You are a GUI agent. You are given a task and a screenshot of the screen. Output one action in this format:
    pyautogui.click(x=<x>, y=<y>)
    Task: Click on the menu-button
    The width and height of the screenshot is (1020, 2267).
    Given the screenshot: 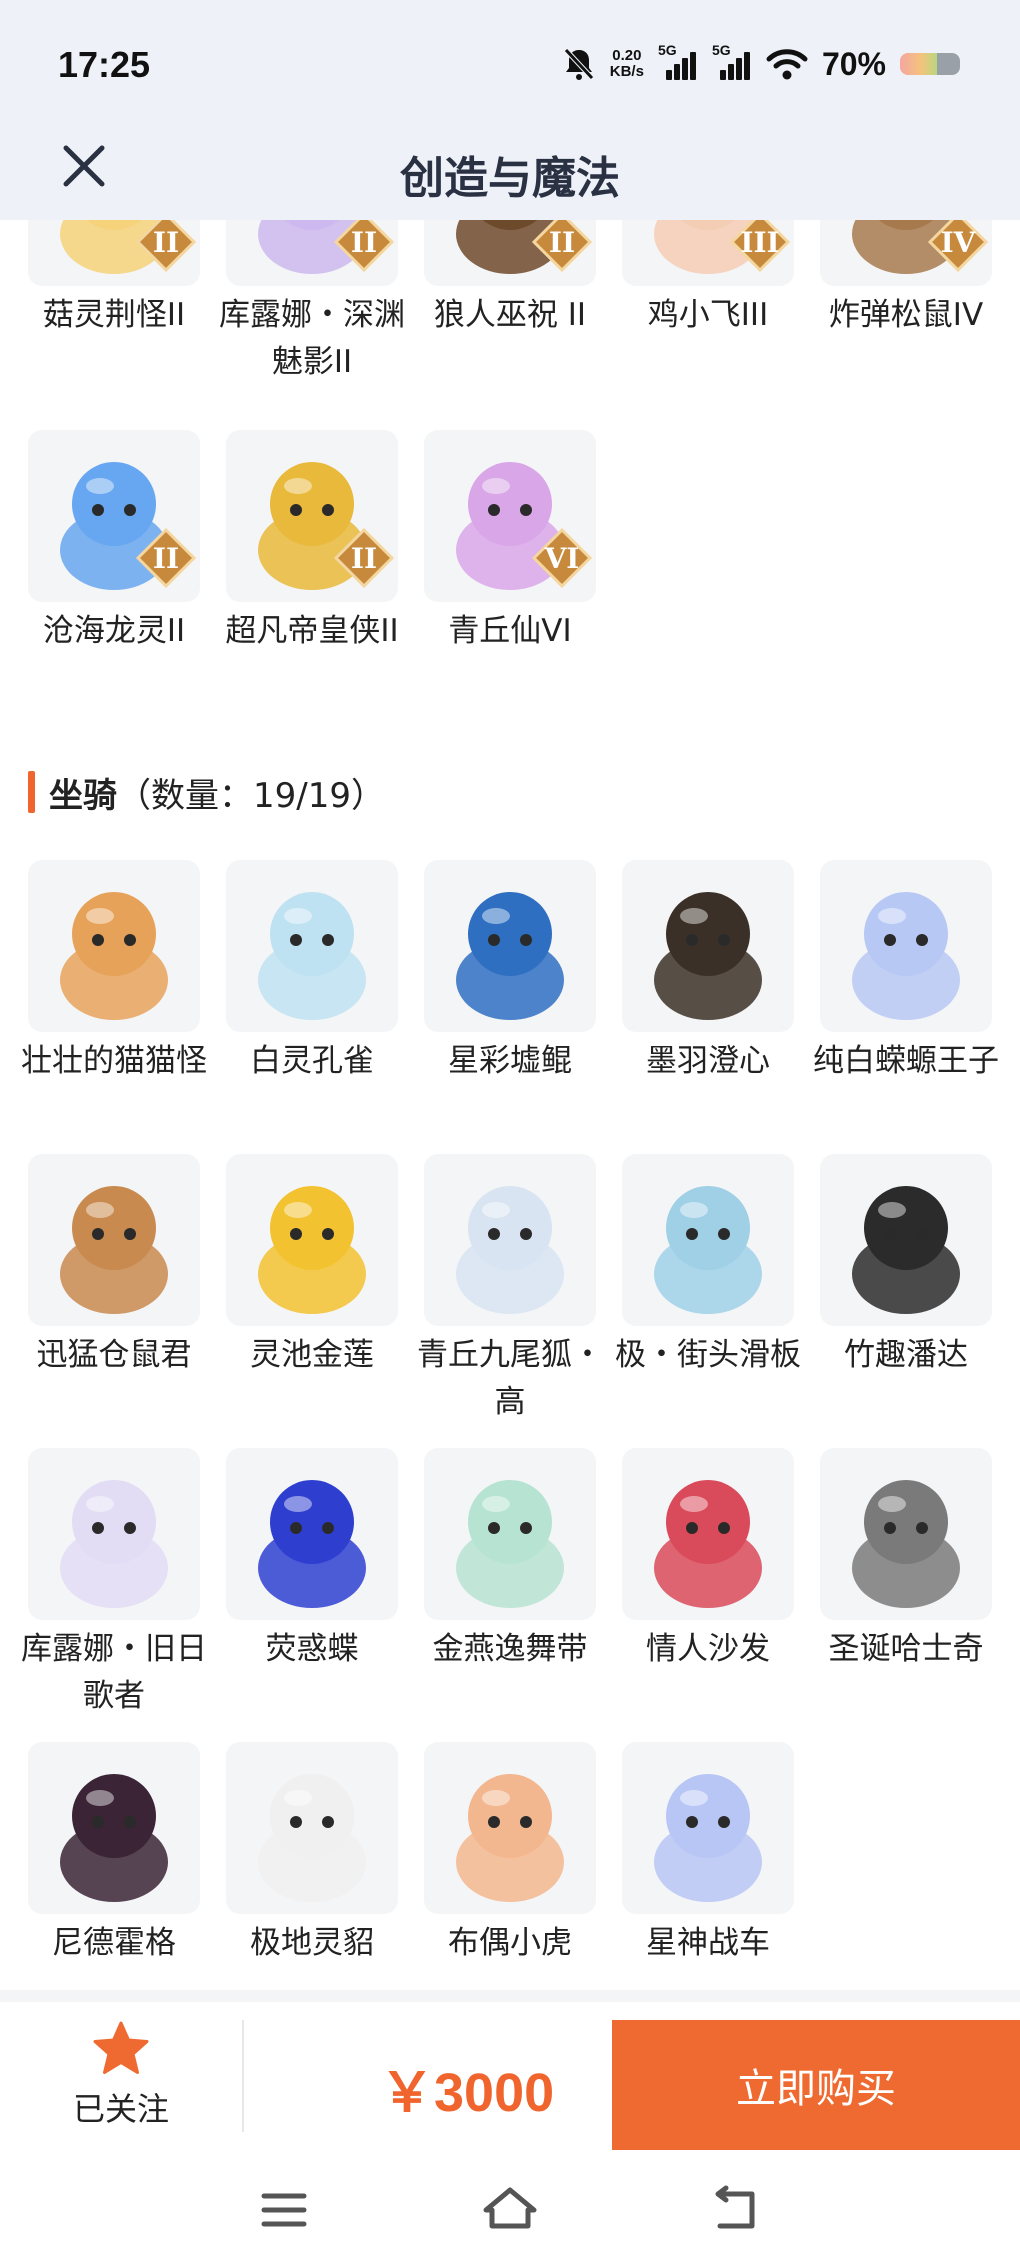 What is the action you would take?
    pyautogui.click(x=284, y=2210)
    